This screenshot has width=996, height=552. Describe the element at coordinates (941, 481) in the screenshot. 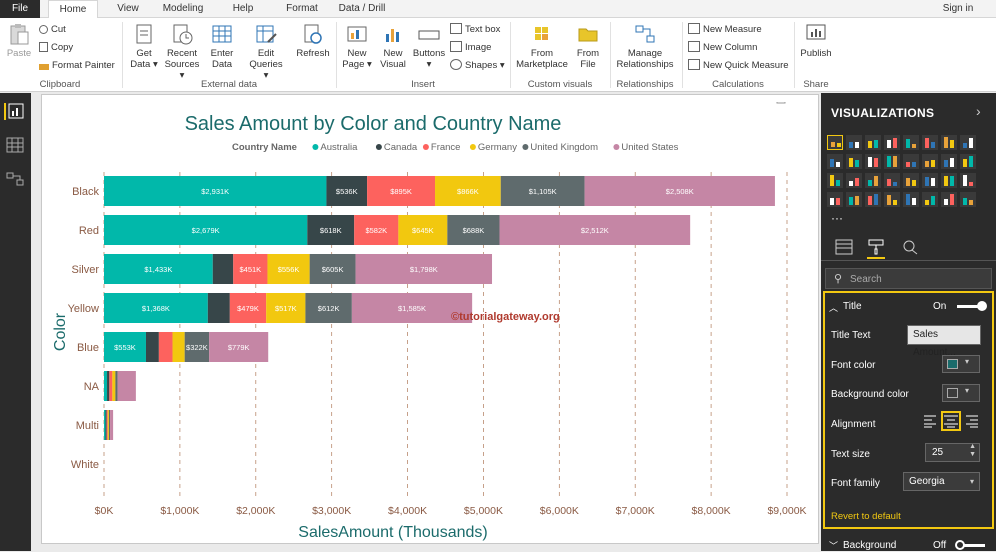

I see `font-family-dropdown: Georgia ▾` at that location.